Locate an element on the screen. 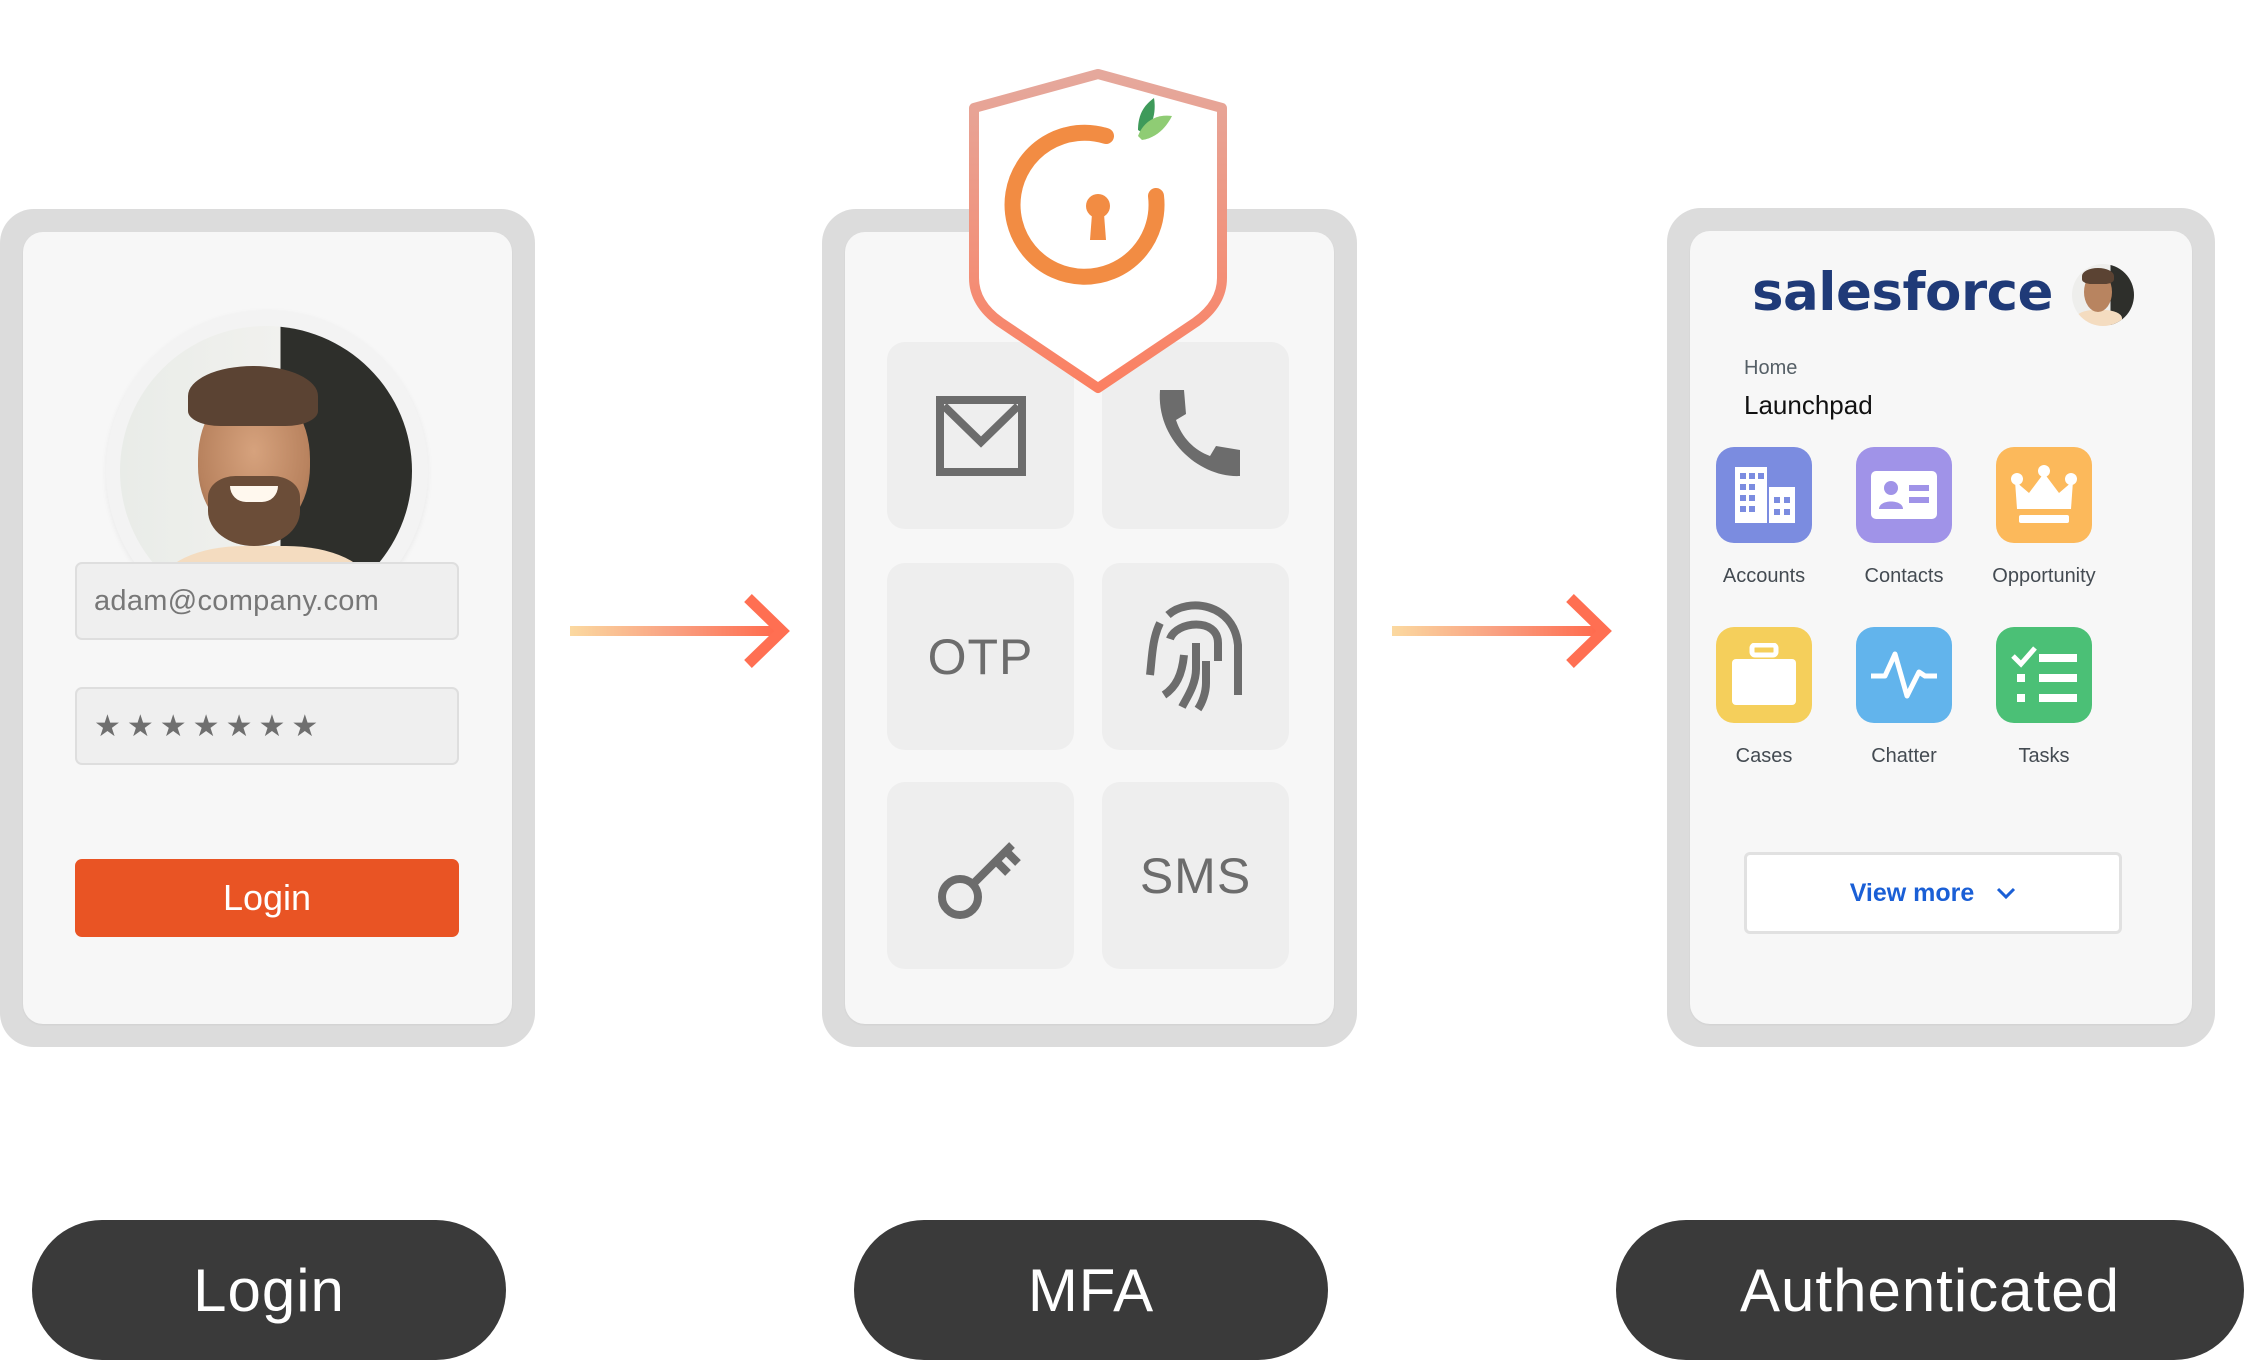 The height and width of the screenshot is (1360, 2244). view-more-button: View more is located at coordinates (1933, 893).